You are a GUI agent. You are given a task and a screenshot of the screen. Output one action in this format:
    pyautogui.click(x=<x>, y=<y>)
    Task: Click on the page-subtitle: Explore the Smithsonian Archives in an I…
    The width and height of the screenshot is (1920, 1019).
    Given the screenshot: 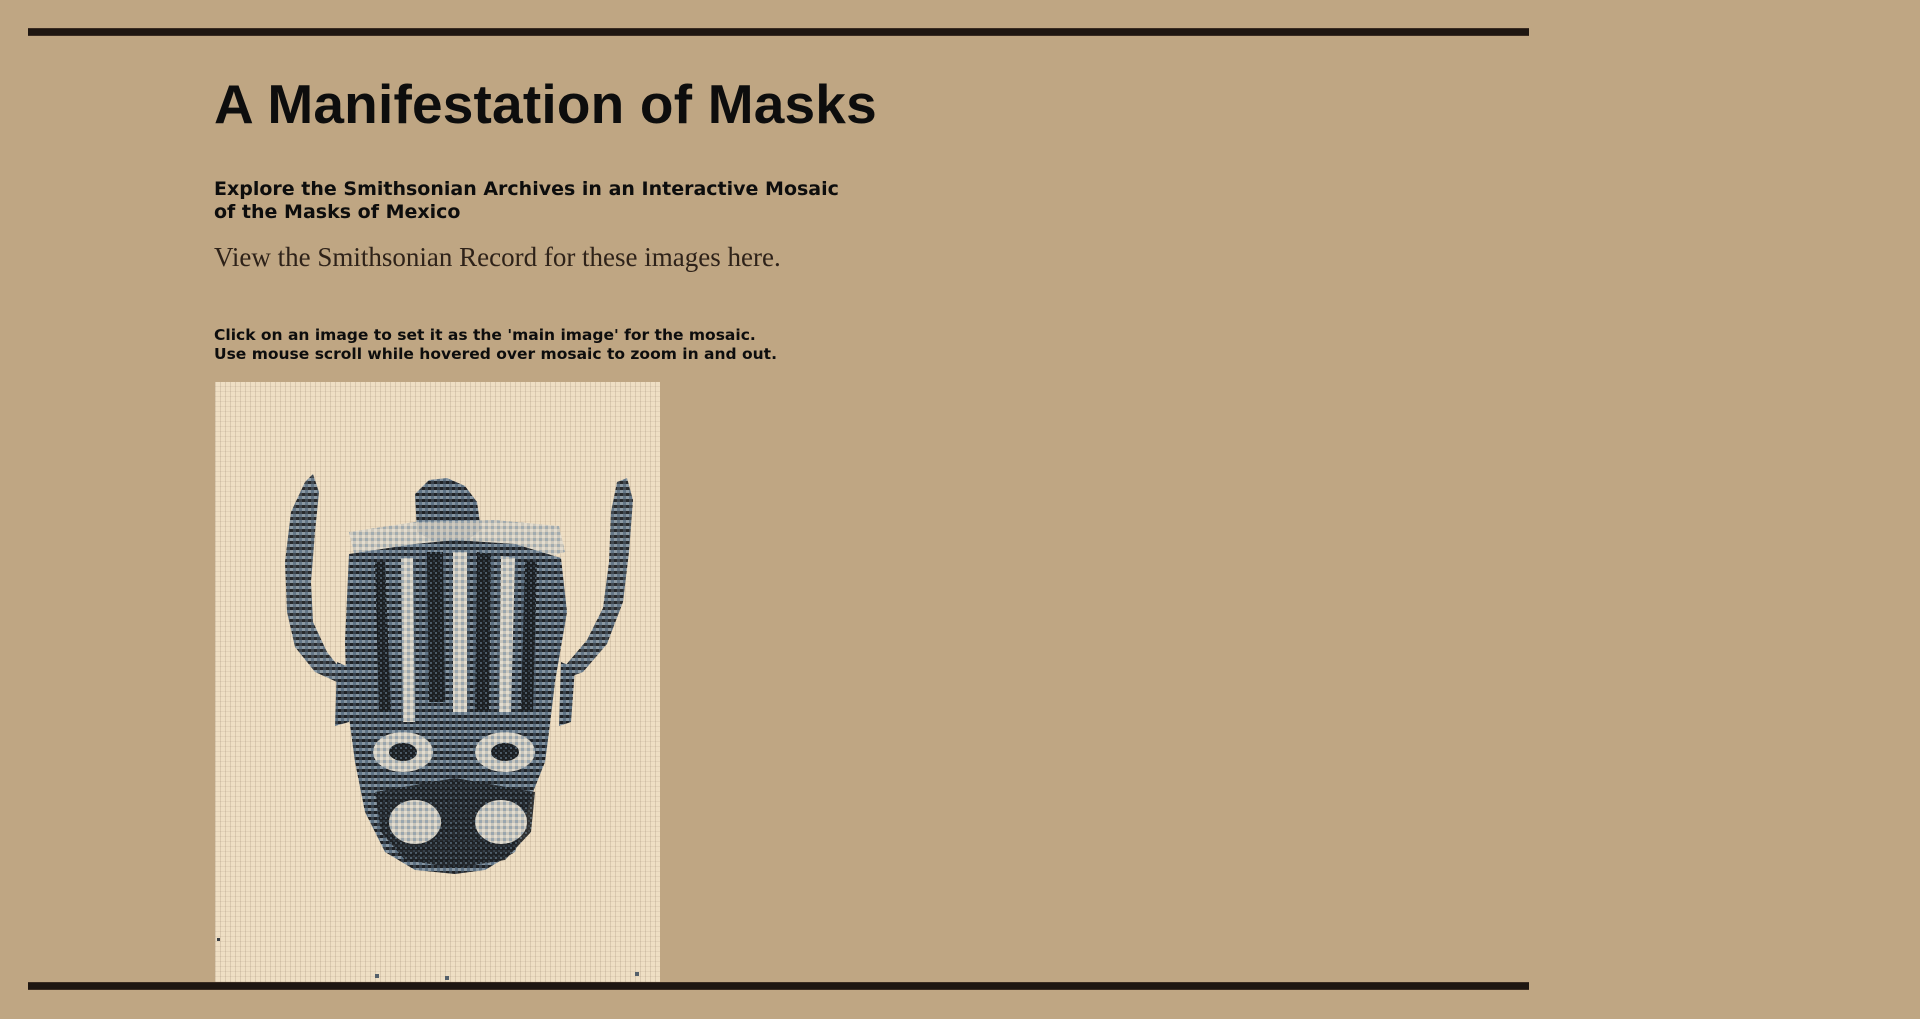 What is the action you would take?
    pyautogui.click(x=526, y=200)
    